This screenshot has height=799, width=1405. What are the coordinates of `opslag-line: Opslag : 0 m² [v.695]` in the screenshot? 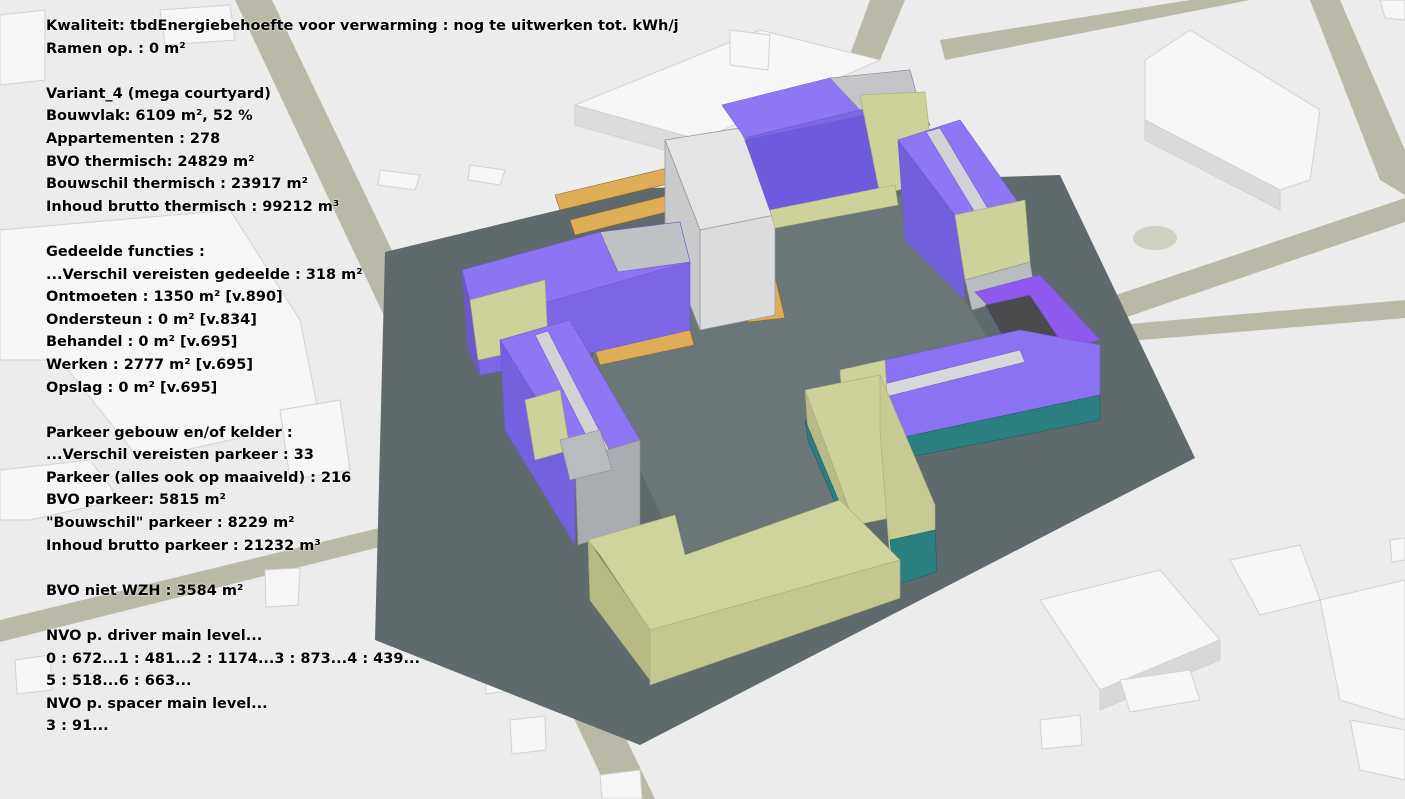 It's located at (132, 387).